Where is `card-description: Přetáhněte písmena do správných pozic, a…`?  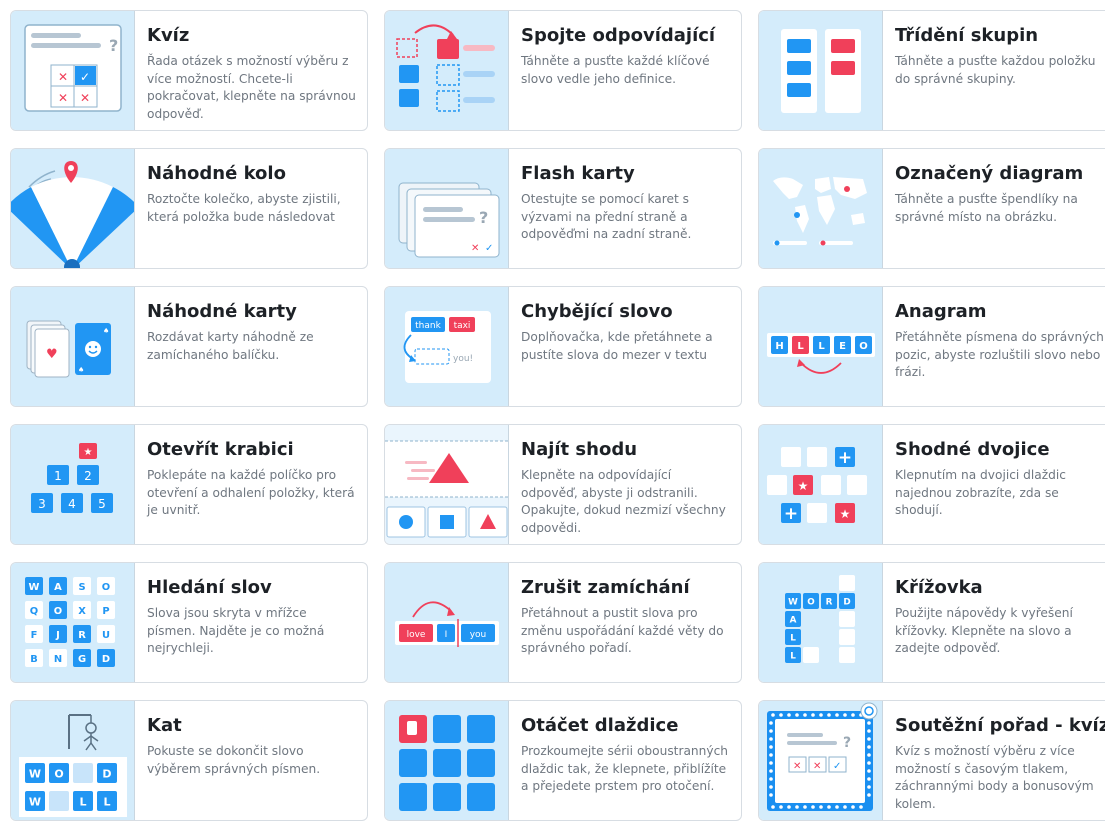
card-description: Přetáhněte písmena do správných pozic, a… is located at coordinates (999, 354).